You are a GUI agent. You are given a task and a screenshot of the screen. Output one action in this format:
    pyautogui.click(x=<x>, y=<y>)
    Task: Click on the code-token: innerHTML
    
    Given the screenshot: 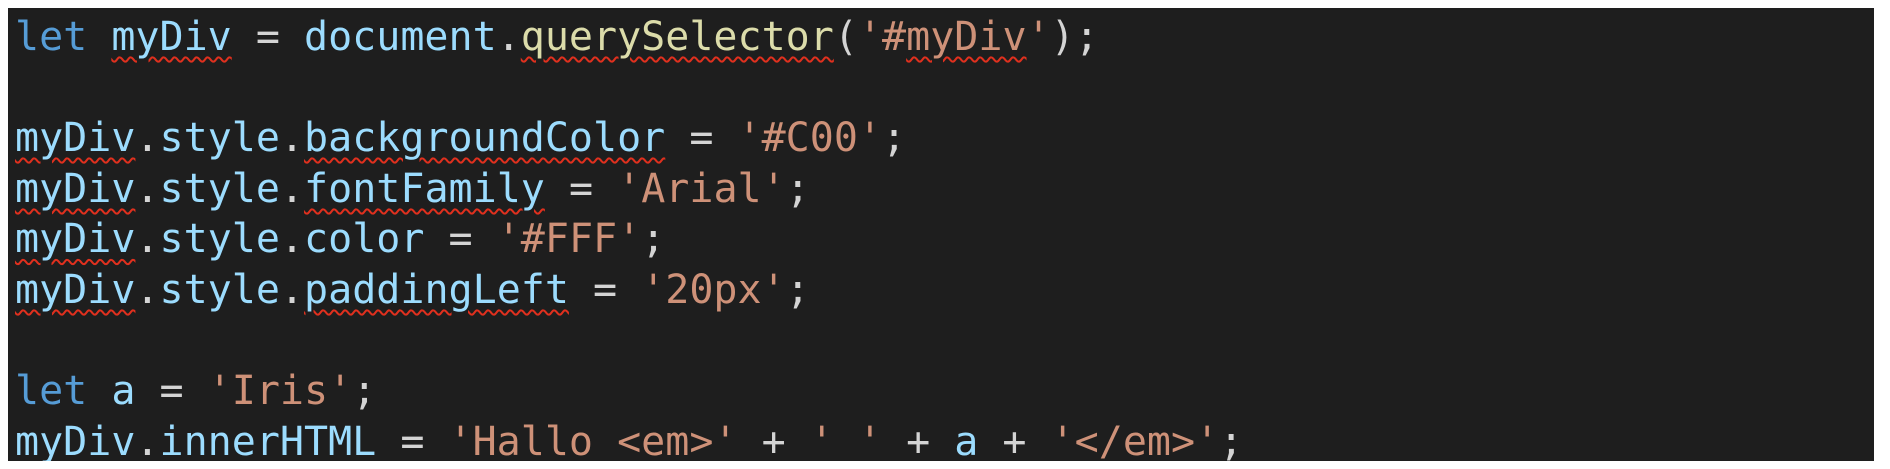 What is the action you would take?
    pyautogui.click(x=268, y=439)
    